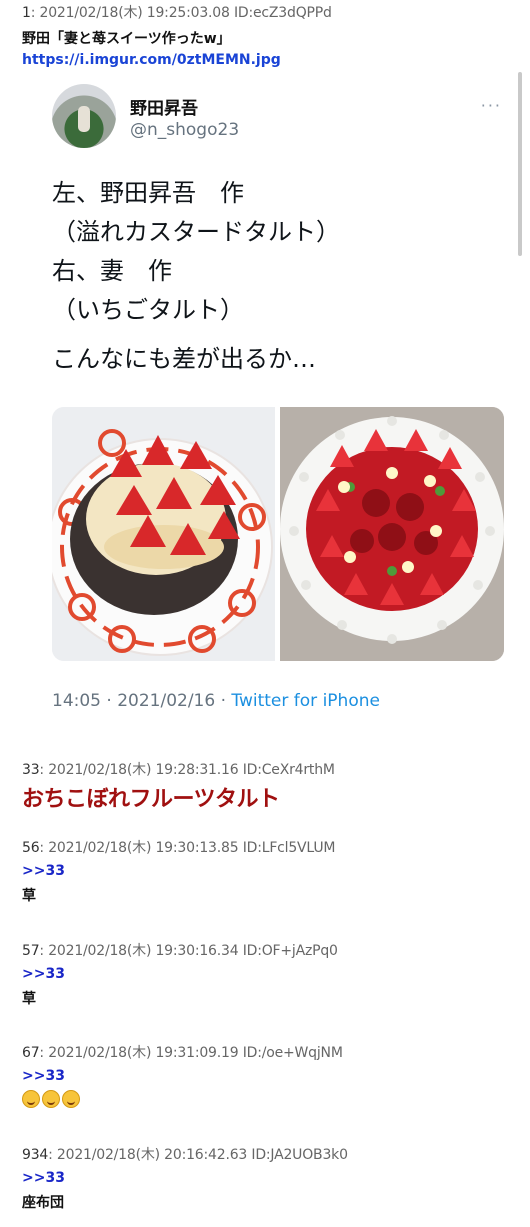  I want to click on tweet-author-handle: @n_shogo23, so click(184, 130).